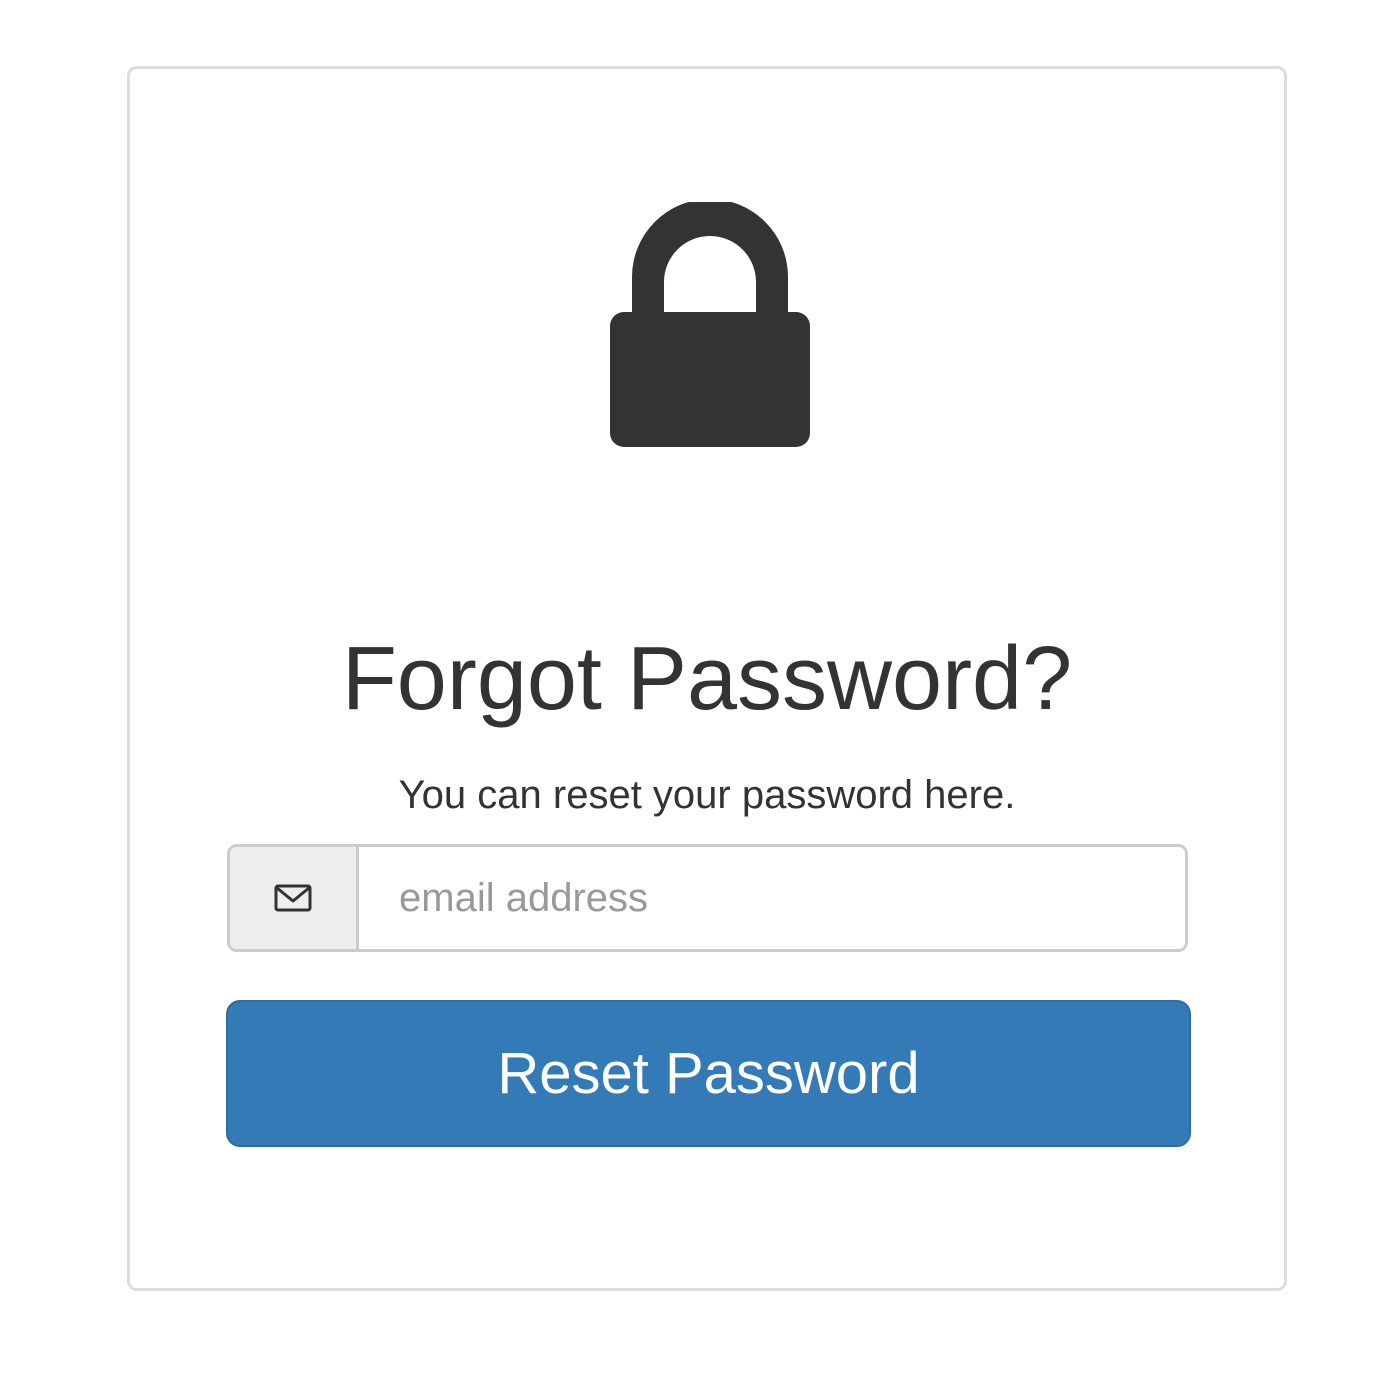 The height and width of the screenshot is (1400, 1400). What do you see at coordinates (772, 898) in the screenshot?
I see `email-field` at bounding box center [772, 898].